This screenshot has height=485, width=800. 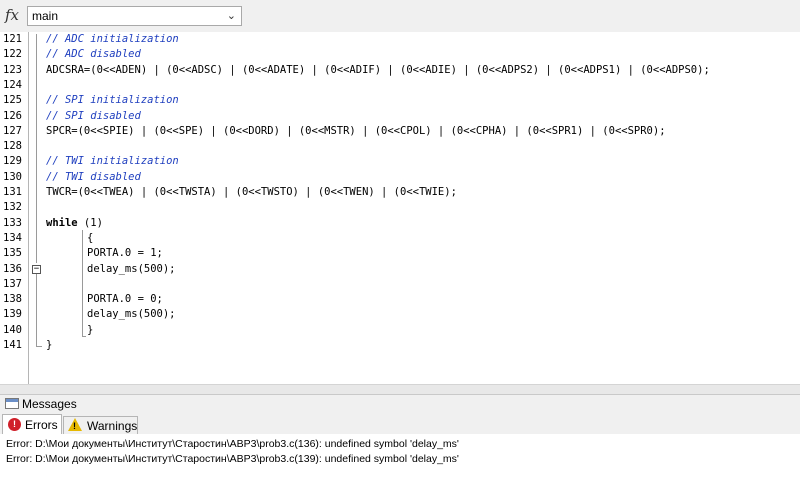 I want to click on code-text: // TWI disabled, so click(x=93, y=176).